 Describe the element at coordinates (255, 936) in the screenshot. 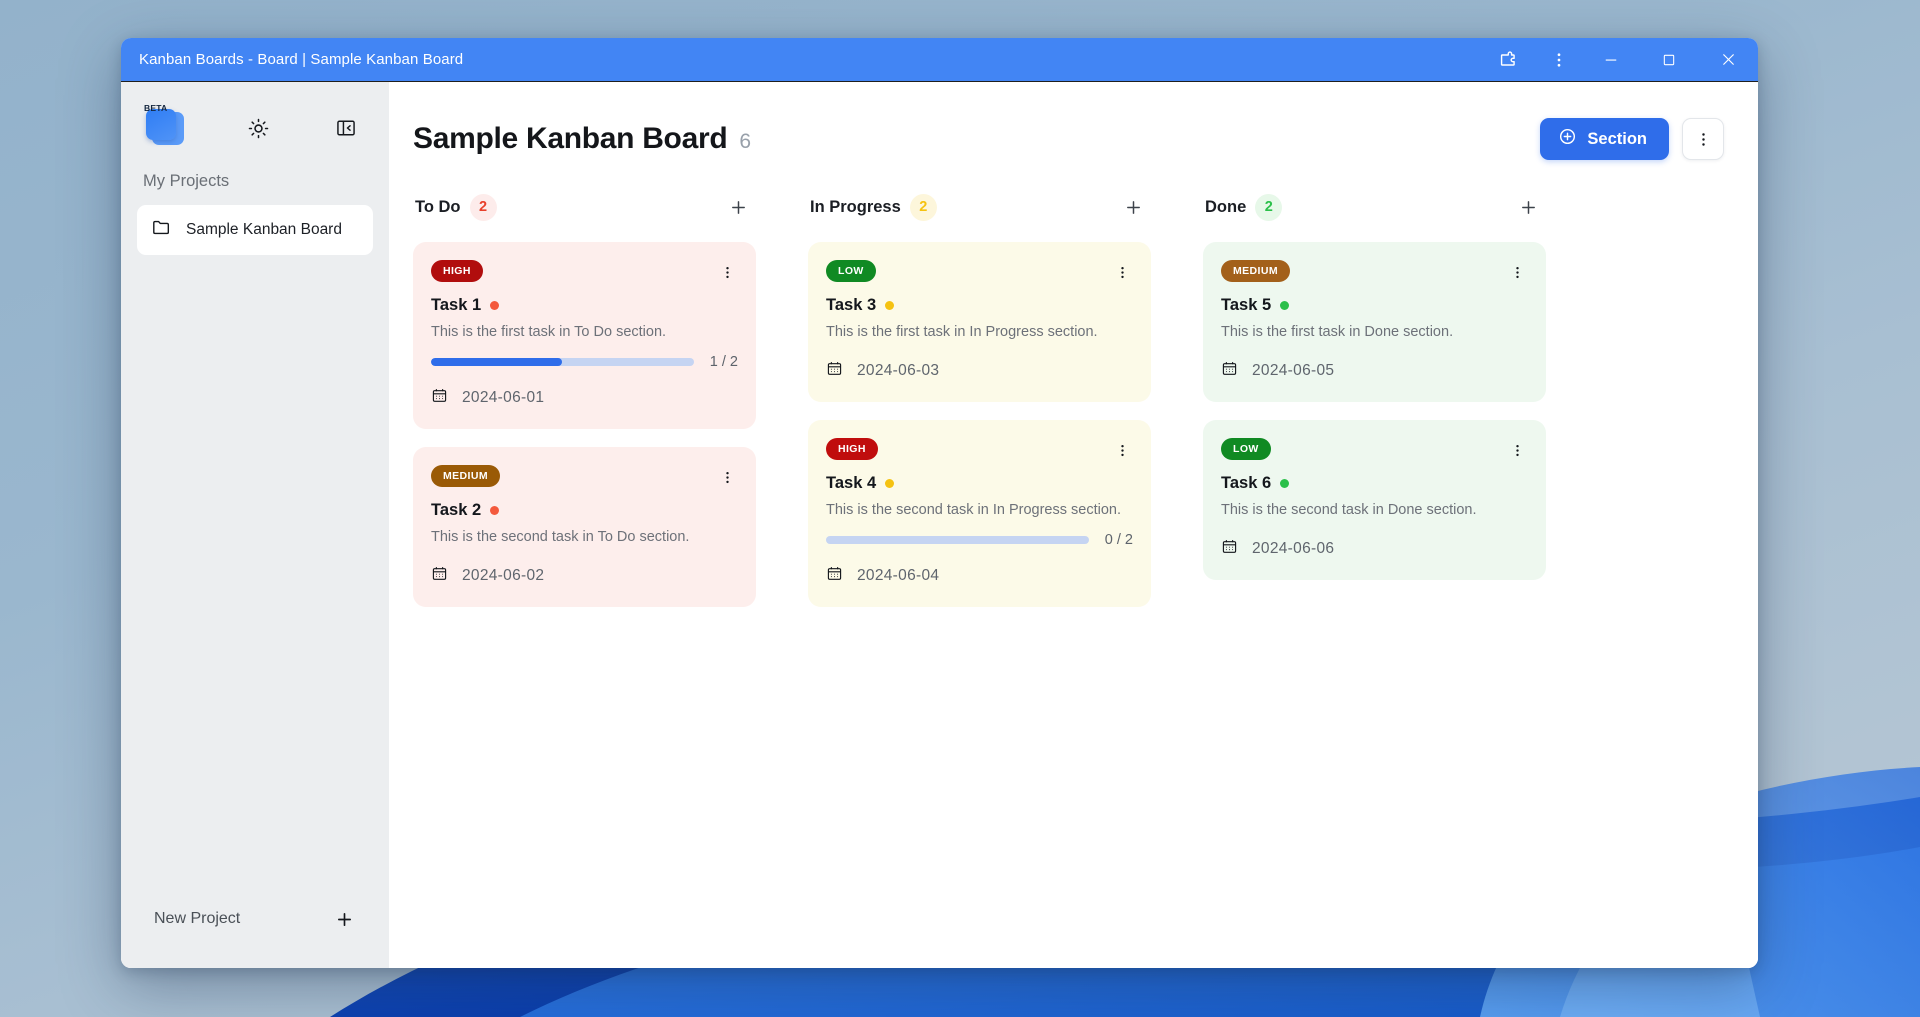

I see `sidebar-footer: New Project` at that location.